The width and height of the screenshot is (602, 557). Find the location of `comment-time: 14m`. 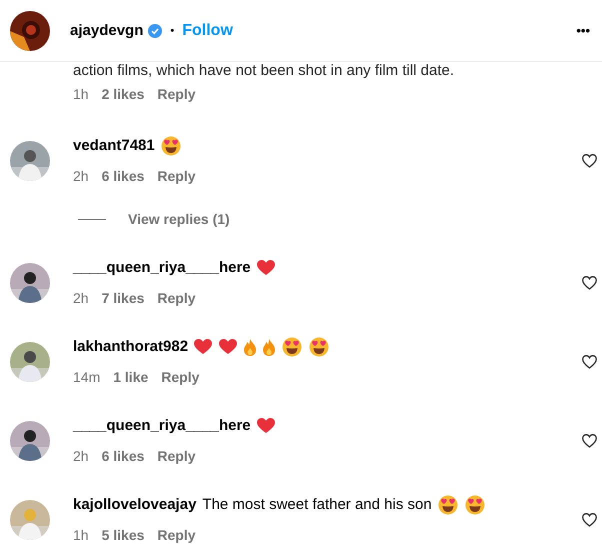

comment-time: 14m is located at coordinates (86, 377).